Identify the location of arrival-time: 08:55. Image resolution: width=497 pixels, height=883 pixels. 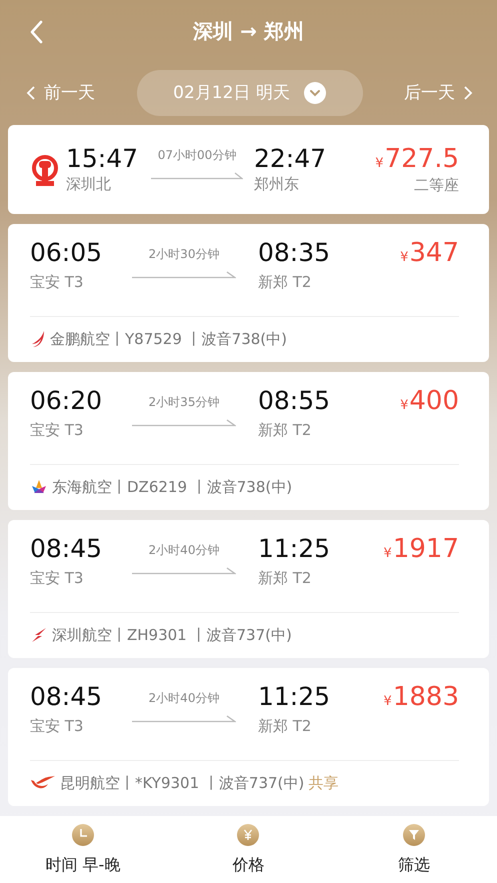
(295, 400).